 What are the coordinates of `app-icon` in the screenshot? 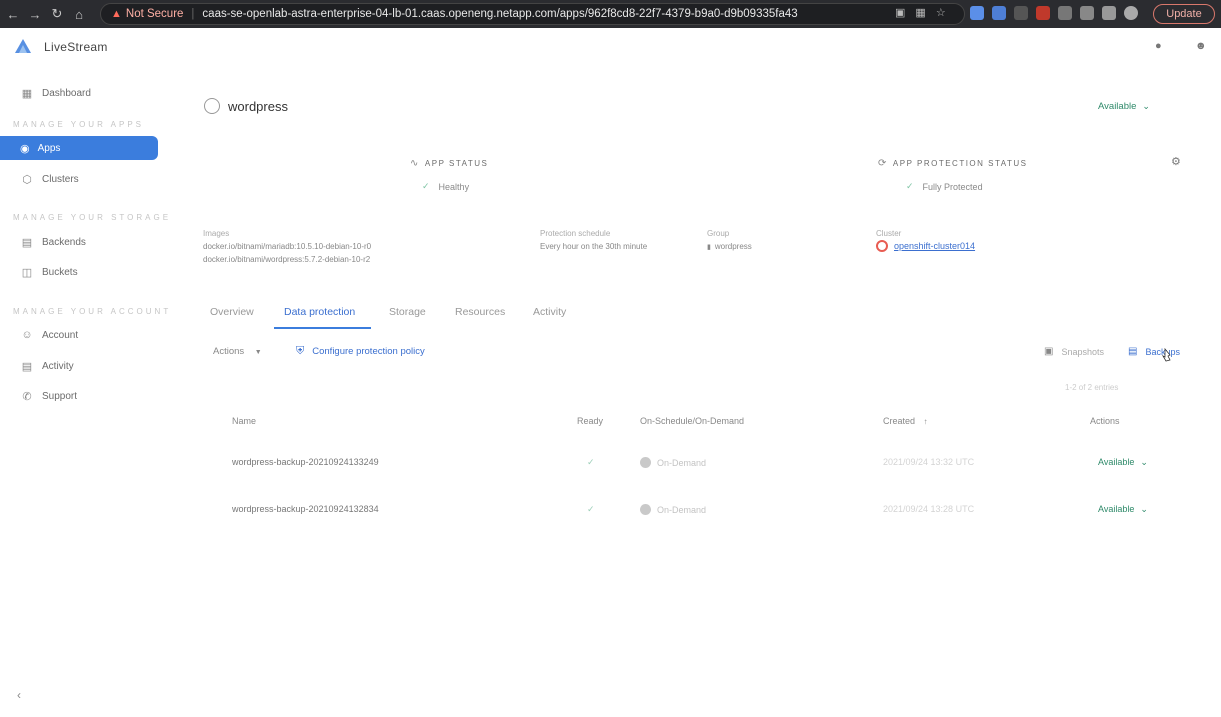 It's located at (212, 106).